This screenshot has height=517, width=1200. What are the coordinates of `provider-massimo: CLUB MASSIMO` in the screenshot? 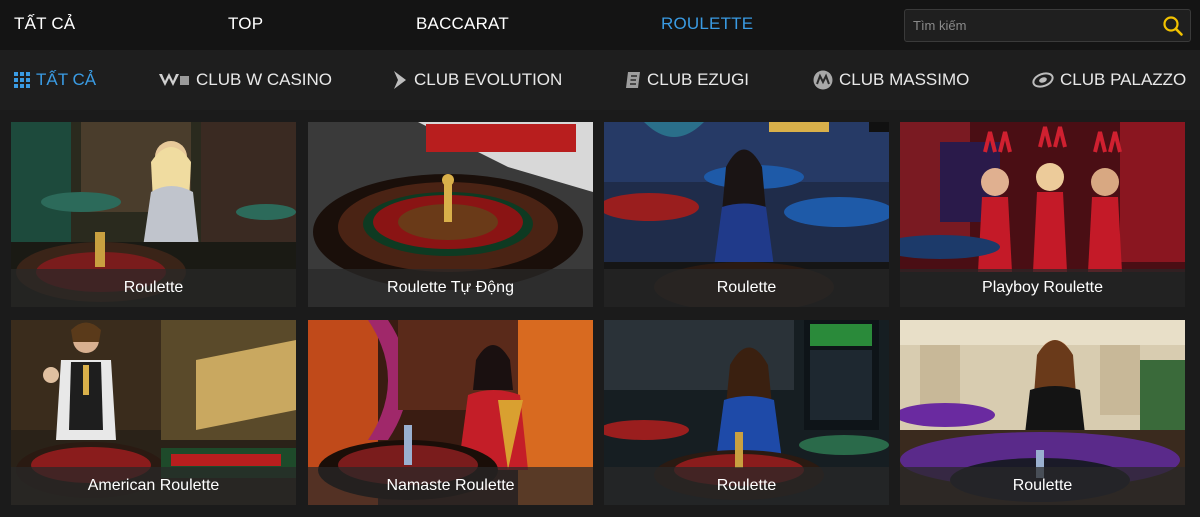 It's located at (891, 80).